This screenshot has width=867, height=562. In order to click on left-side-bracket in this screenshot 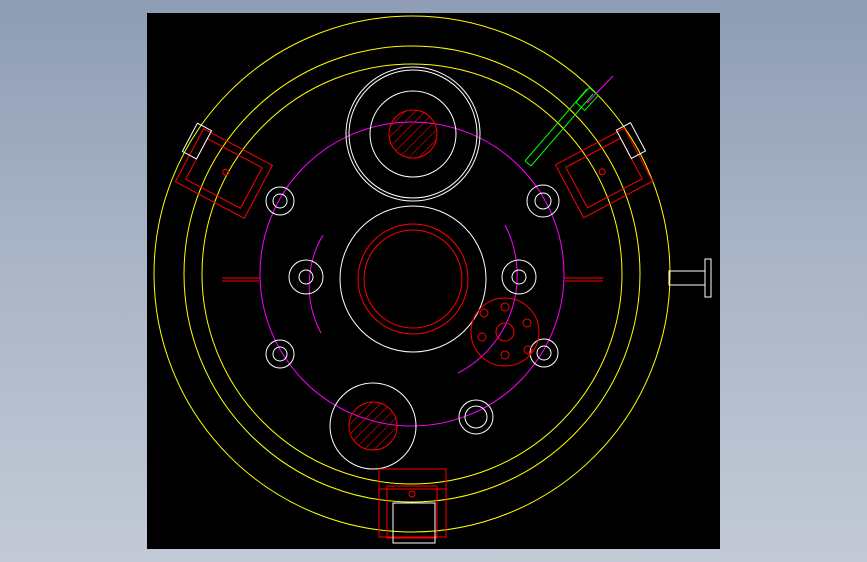, I will do `click(224, 170)`.